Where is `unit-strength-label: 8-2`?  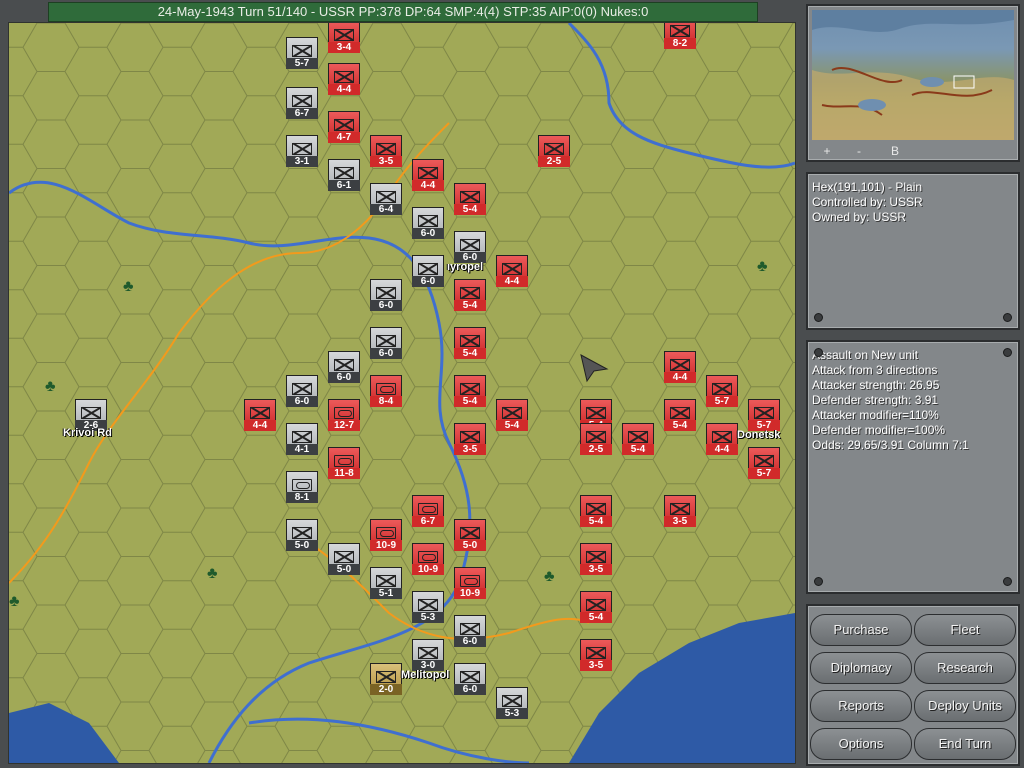
unit-strength-label: 8-2 is located at coordinates (680, 43).